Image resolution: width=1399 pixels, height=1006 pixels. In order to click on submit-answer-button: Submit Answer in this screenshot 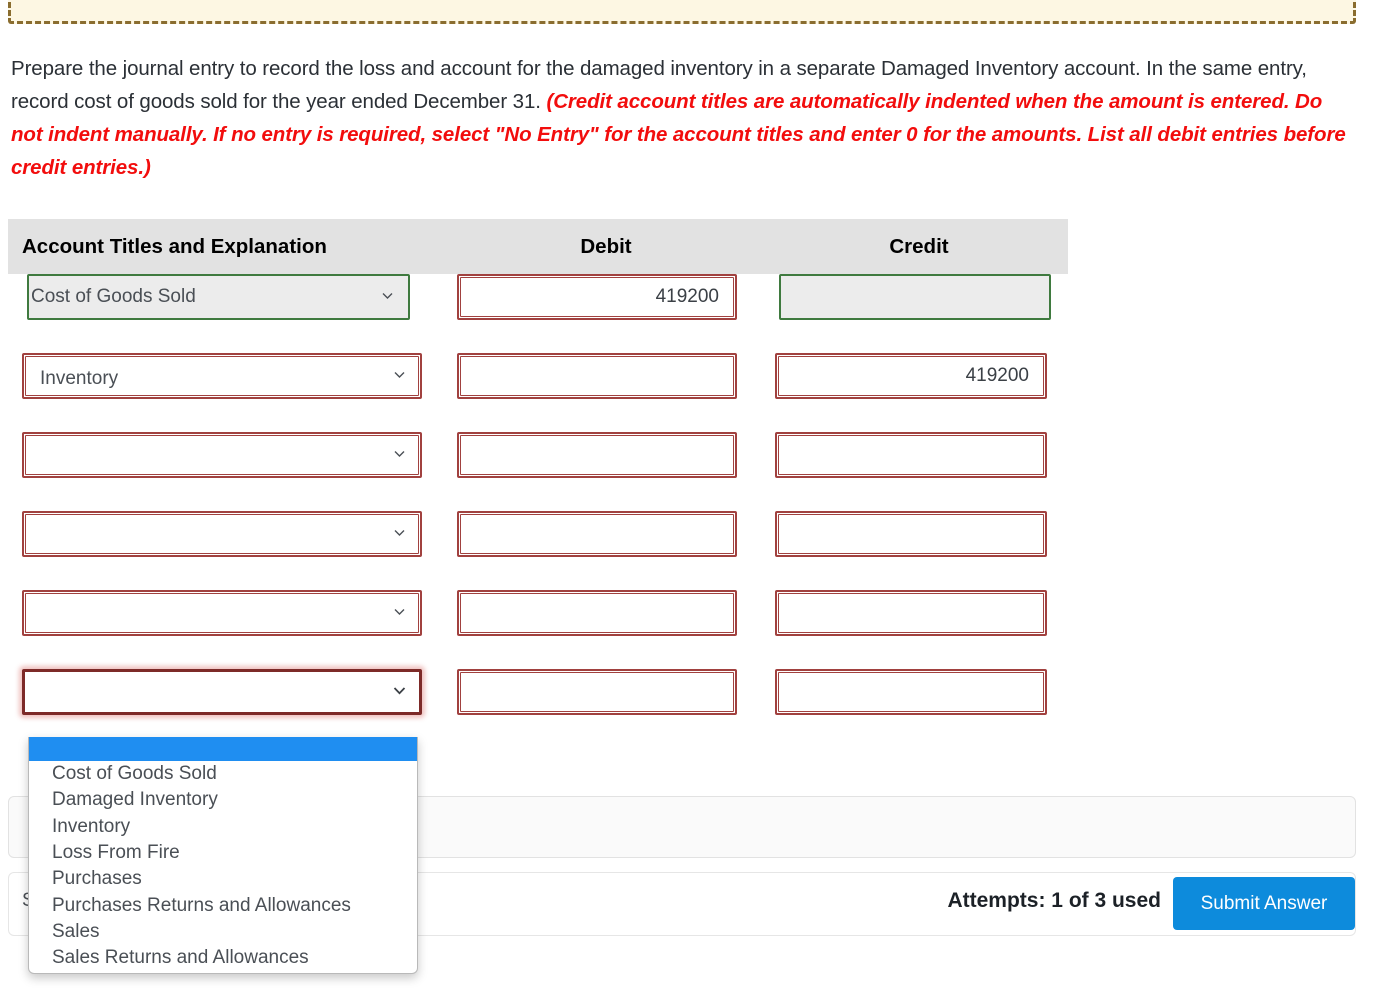, I will do `click(1264, 903)`.